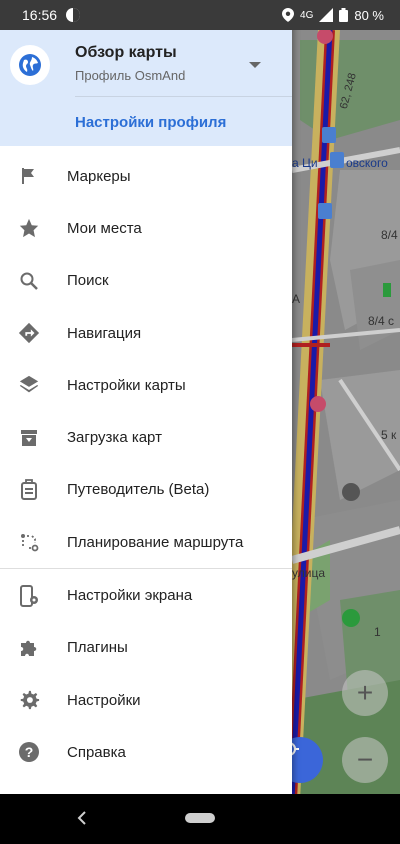 The width and height of the screenshot is (400, 844). What do you see at coordinates (40, 15) in the screenshot?
I see `status-time: 16:56` at bounding box center [40, 15].